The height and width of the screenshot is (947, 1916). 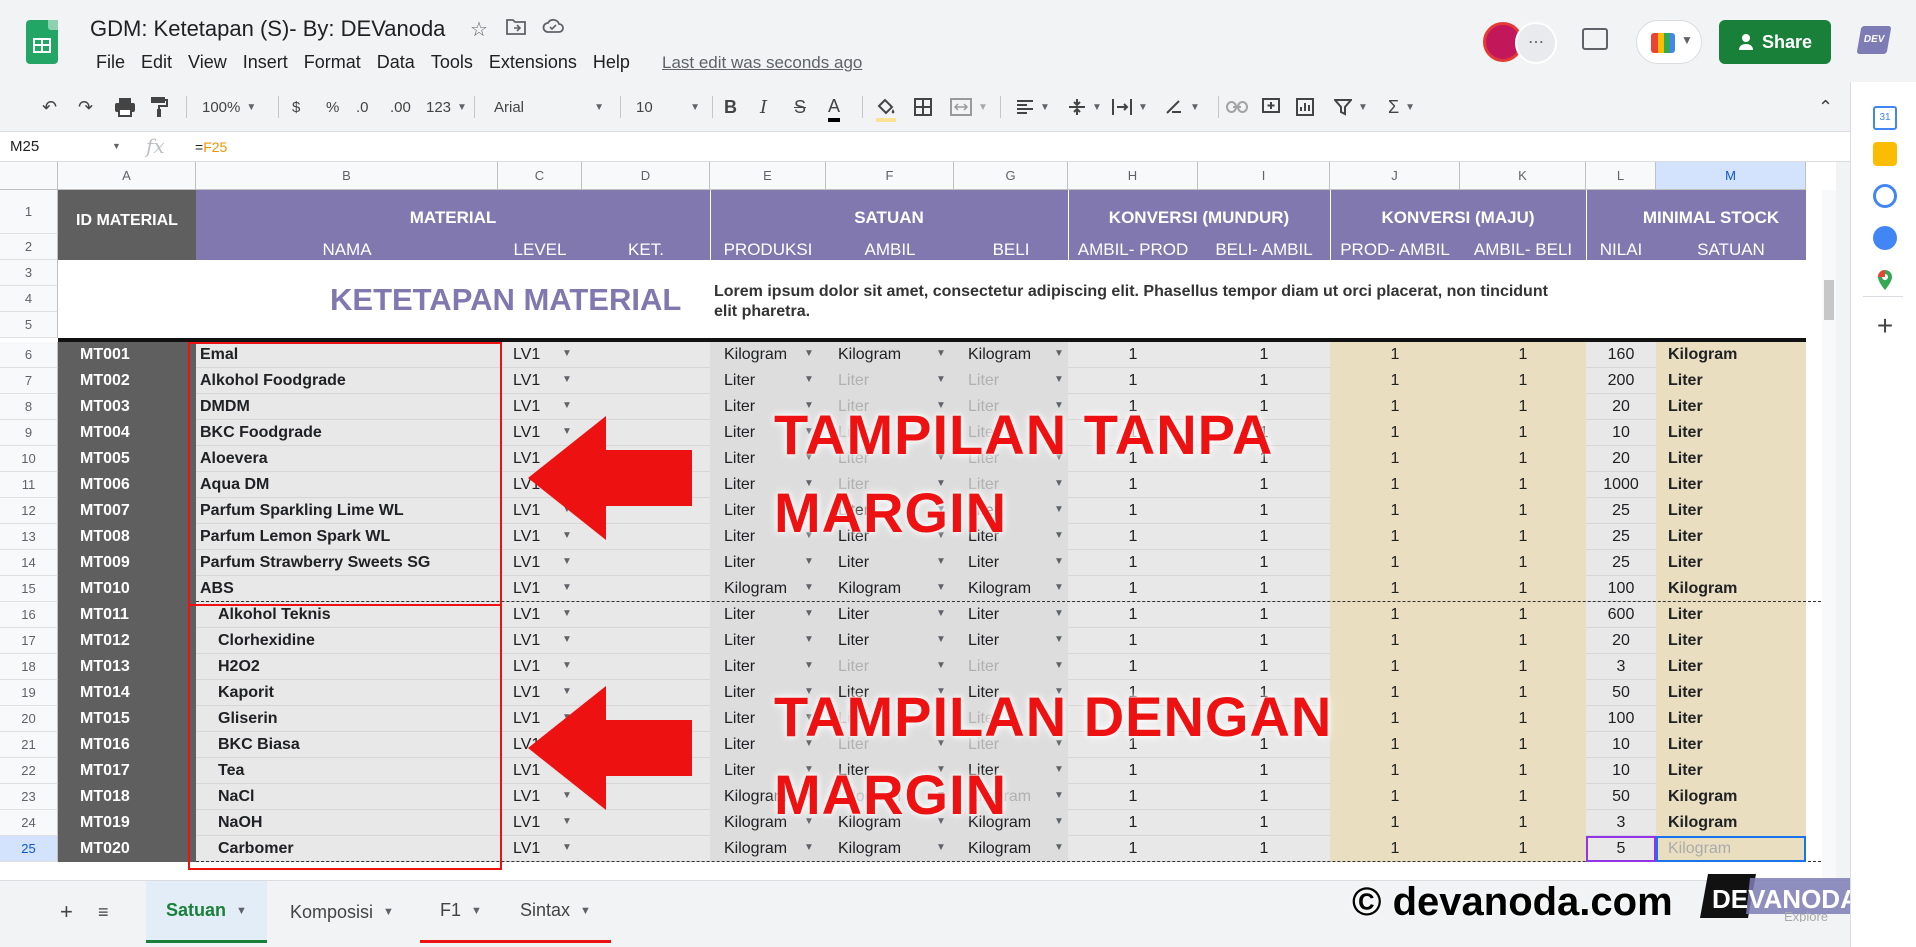 What do you see at coordinates (29, 745) in the screenshot?
I see `row-header: 21` at bounding box center [29, 745].